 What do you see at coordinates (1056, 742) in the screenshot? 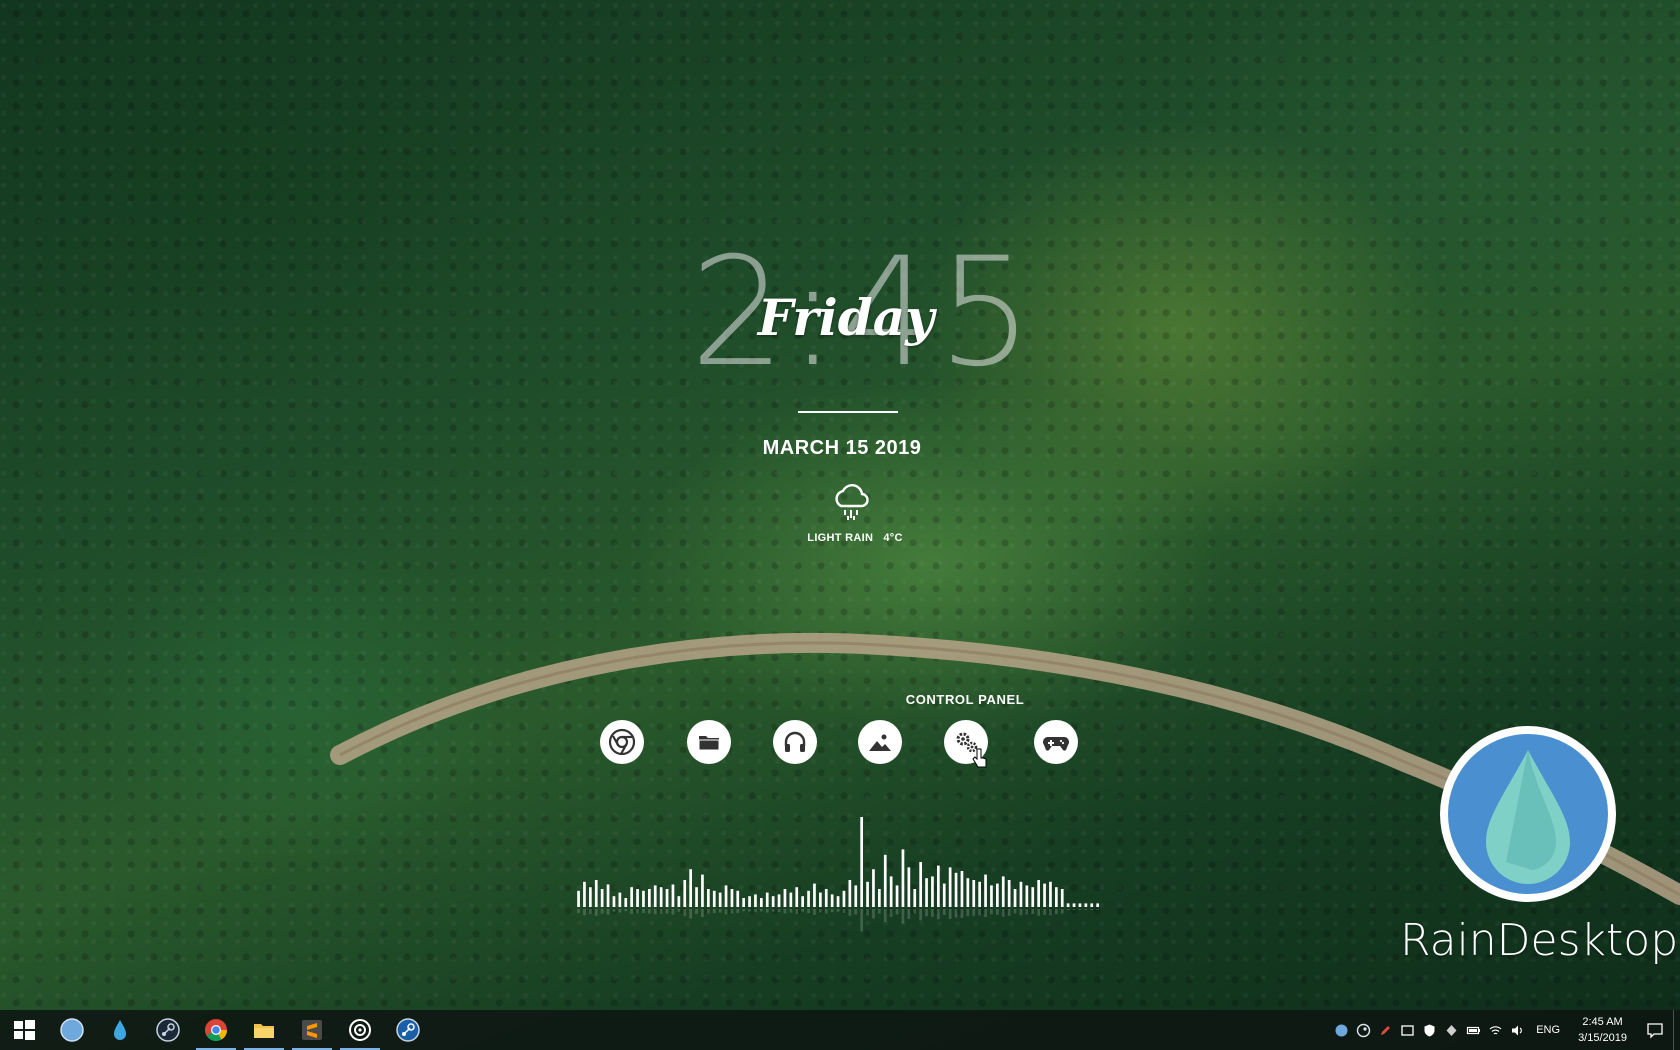
I see `launcher-games` at bounding box center [1056, 742].